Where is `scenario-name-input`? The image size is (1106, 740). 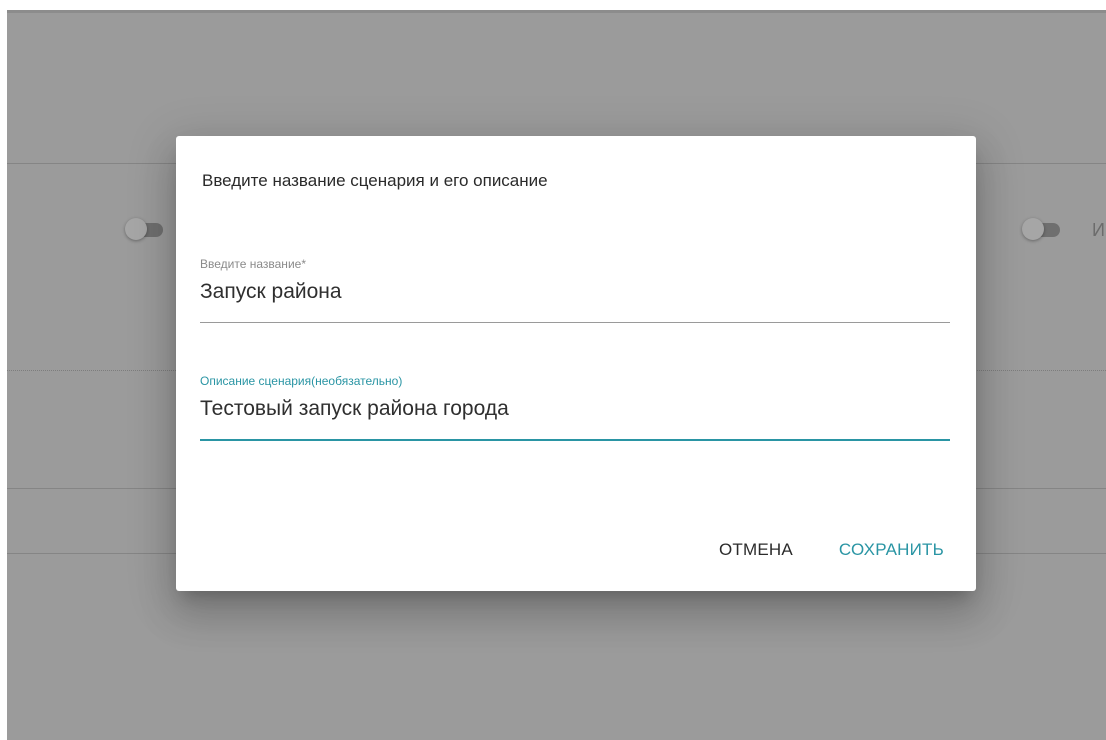 scenario-name-input is located at coordinates (575, 292).